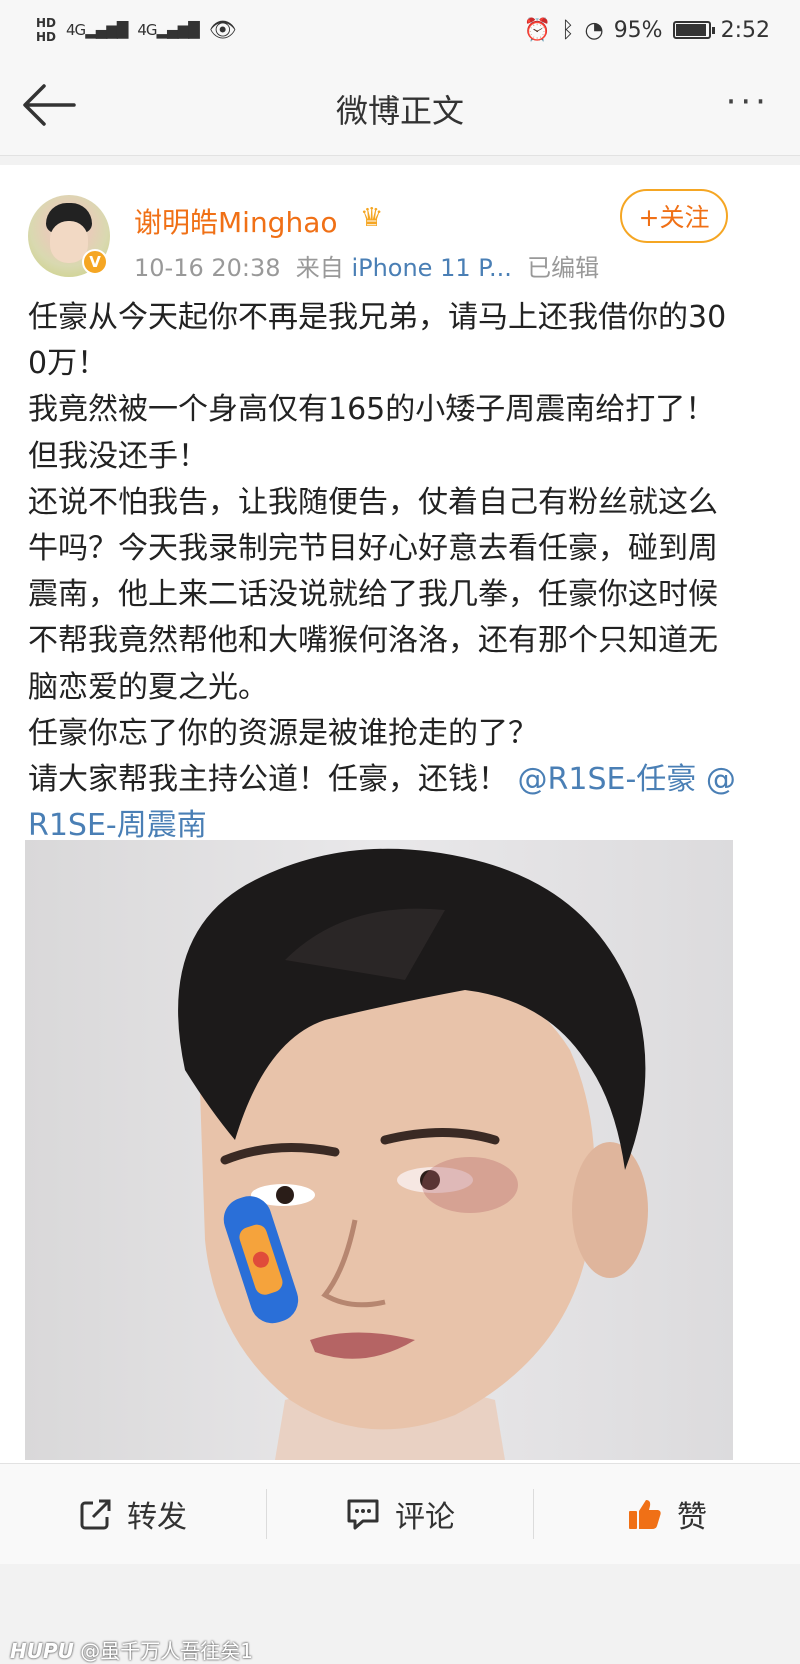 Image resolution: width=800 pixels, height=1664 pixels. Describe the element at coordinates (236, 221) in the screenshot. I see `author-name: 谢明皓Minghao` at that location.